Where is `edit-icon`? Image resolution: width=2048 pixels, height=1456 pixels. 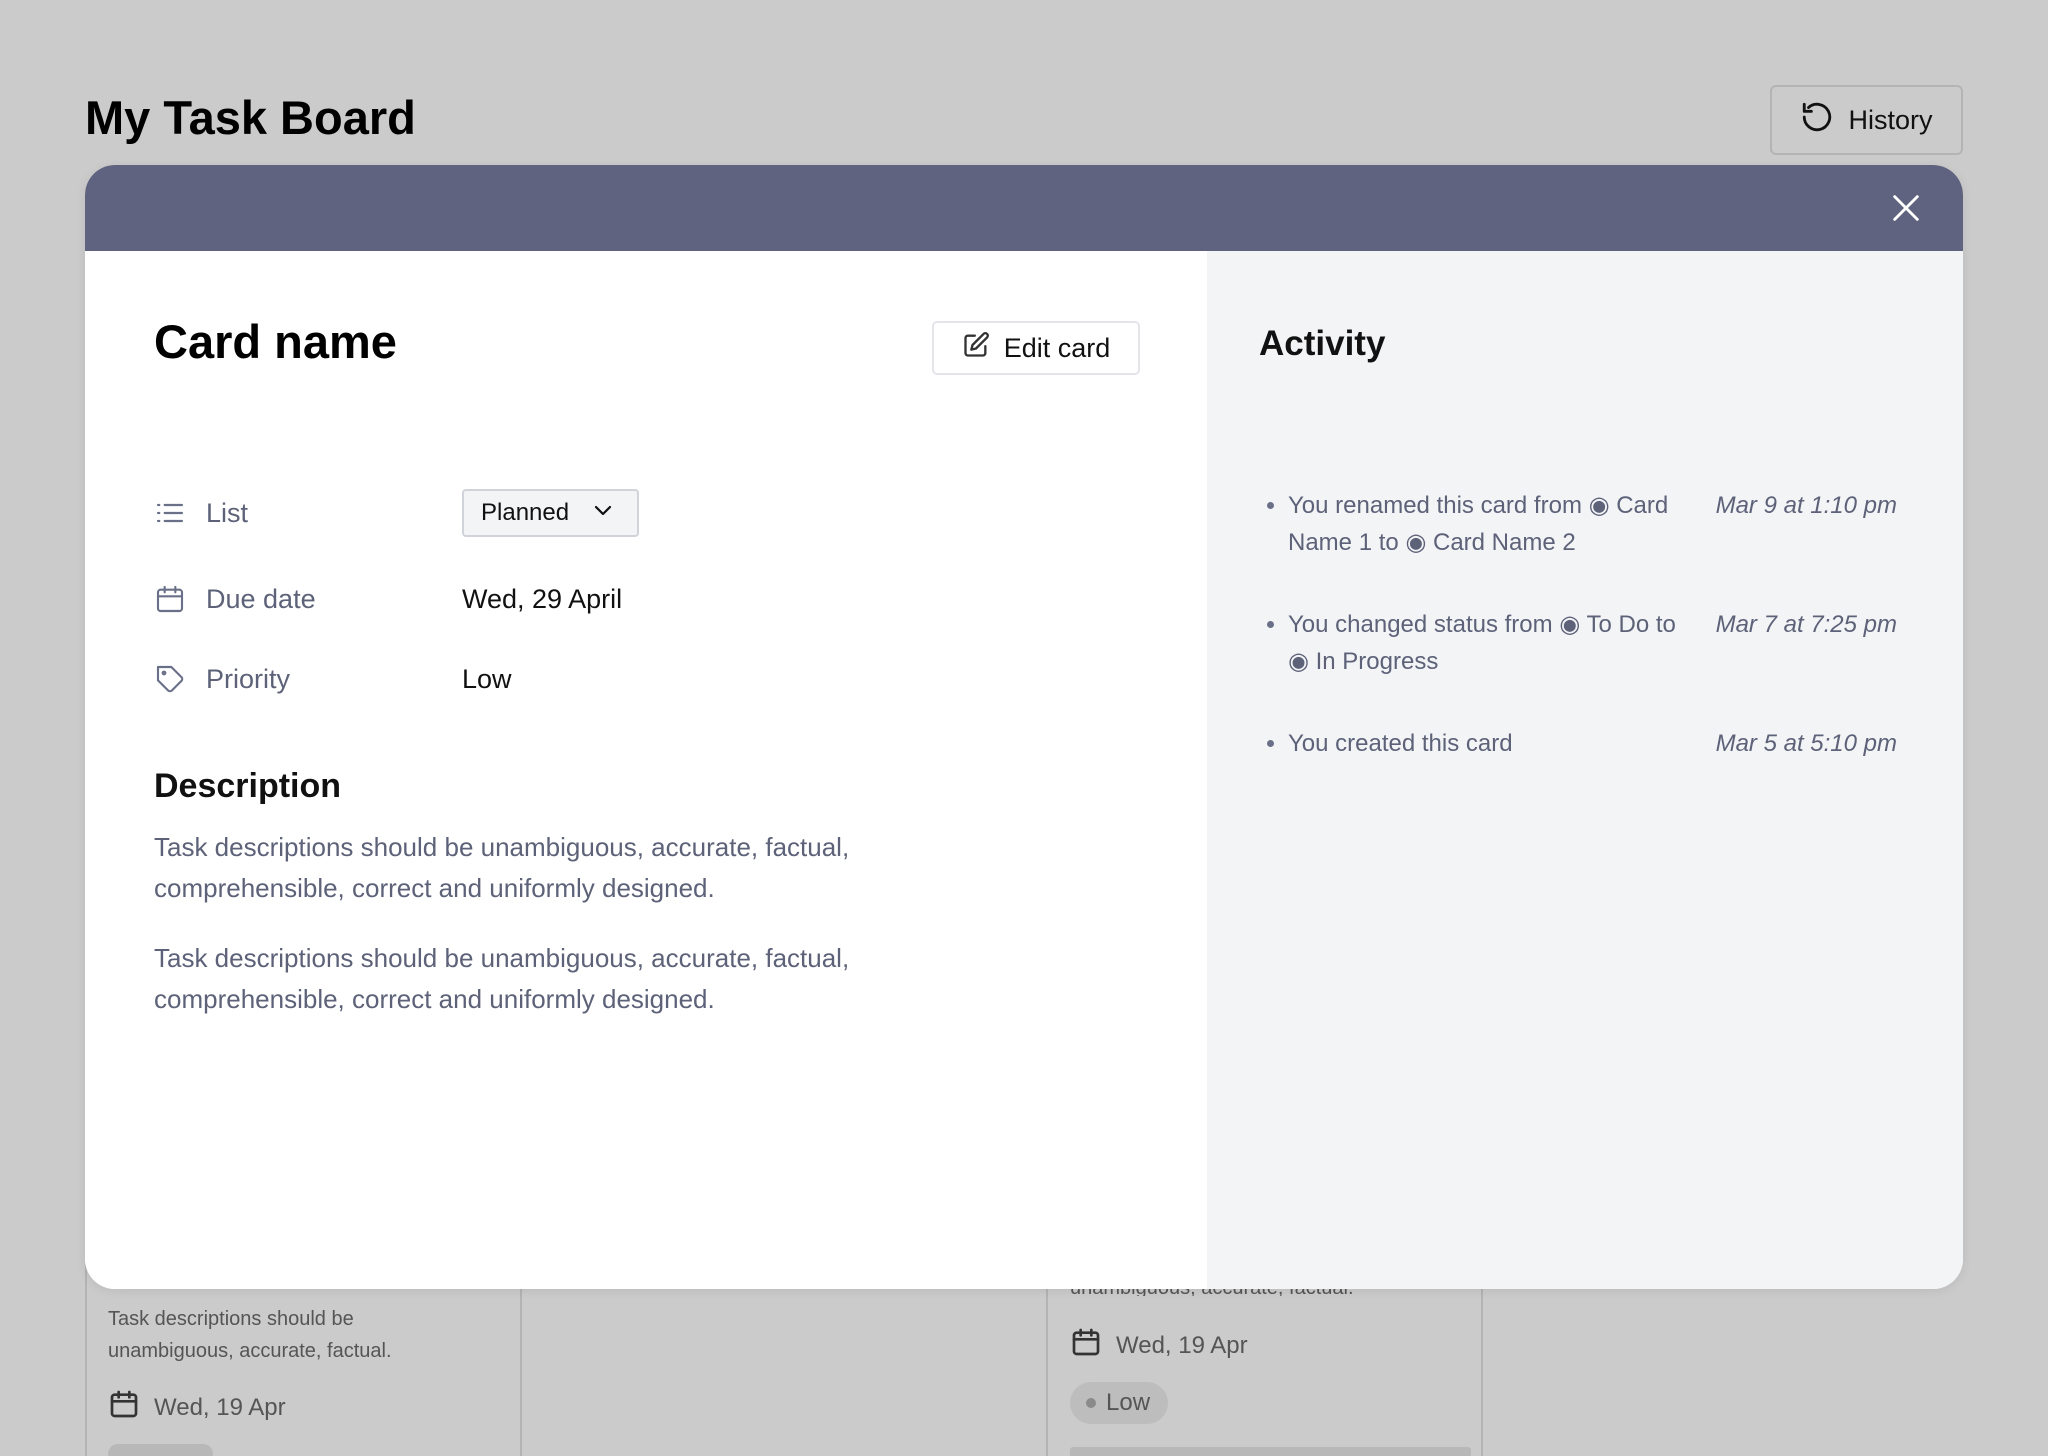 edit-icon is located at coordinates (976, 348).